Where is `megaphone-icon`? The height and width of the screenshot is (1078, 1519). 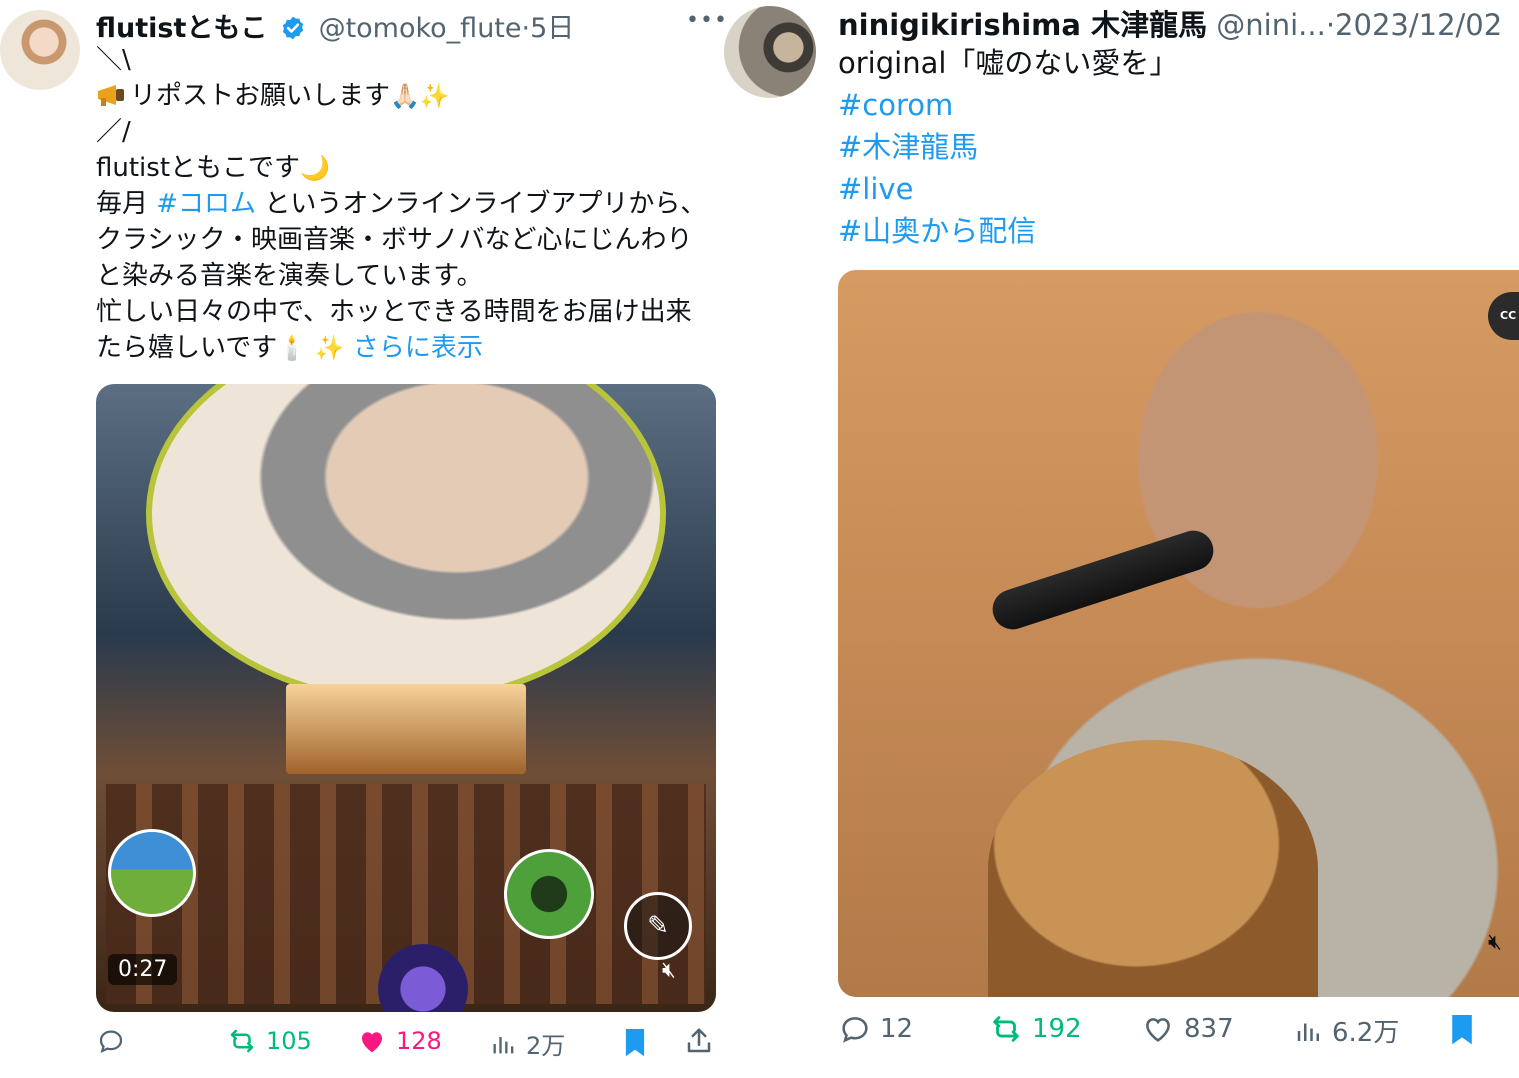
megaphone-icon is located at coordinates (111, 95).